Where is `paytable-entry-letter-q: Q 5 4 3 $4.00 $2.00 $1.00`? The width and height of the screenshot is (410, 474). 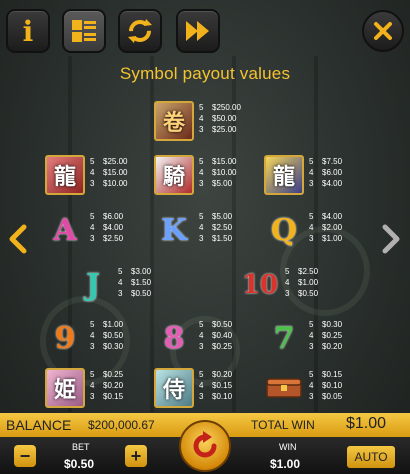 paytable-entry-letter-q: Q 5 4 3 $4.00 $2.00 $1.00 is located at coordinates (324, 232).